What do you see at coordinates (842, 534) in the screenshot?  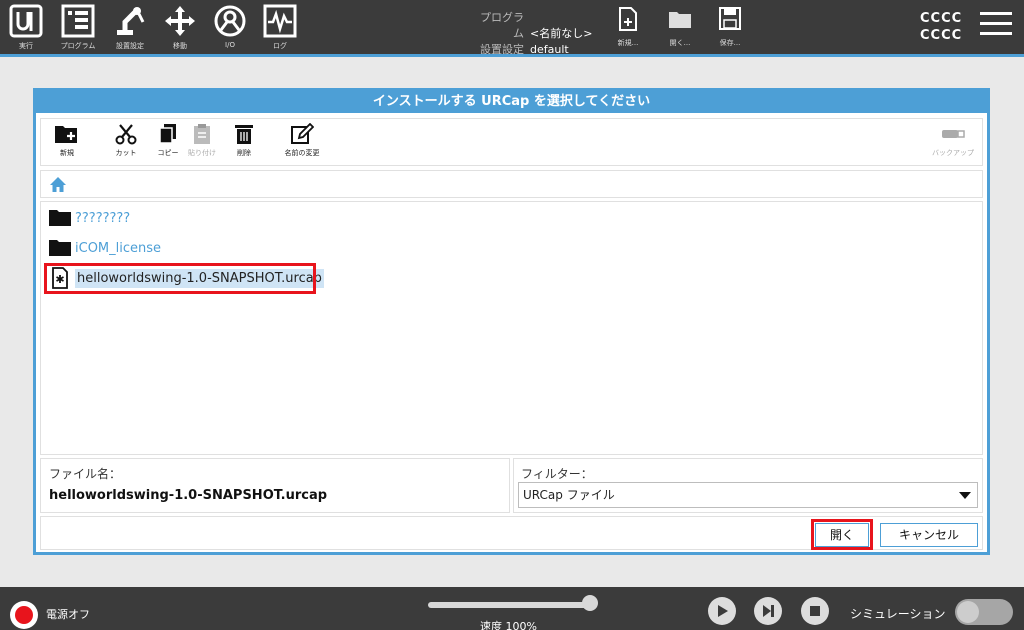 I see `open-button-highlight-box` at bounding box center [842, 534].